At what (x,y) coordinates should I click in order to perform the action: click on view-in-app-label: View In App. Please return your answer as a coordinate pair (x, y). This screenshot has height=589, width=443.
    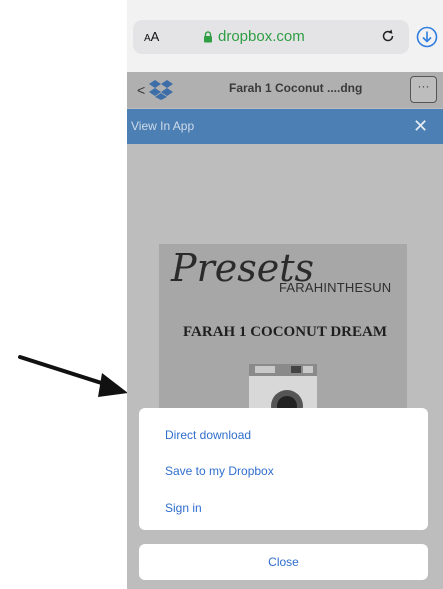
    Looking at the image, I should click on (162, 126).